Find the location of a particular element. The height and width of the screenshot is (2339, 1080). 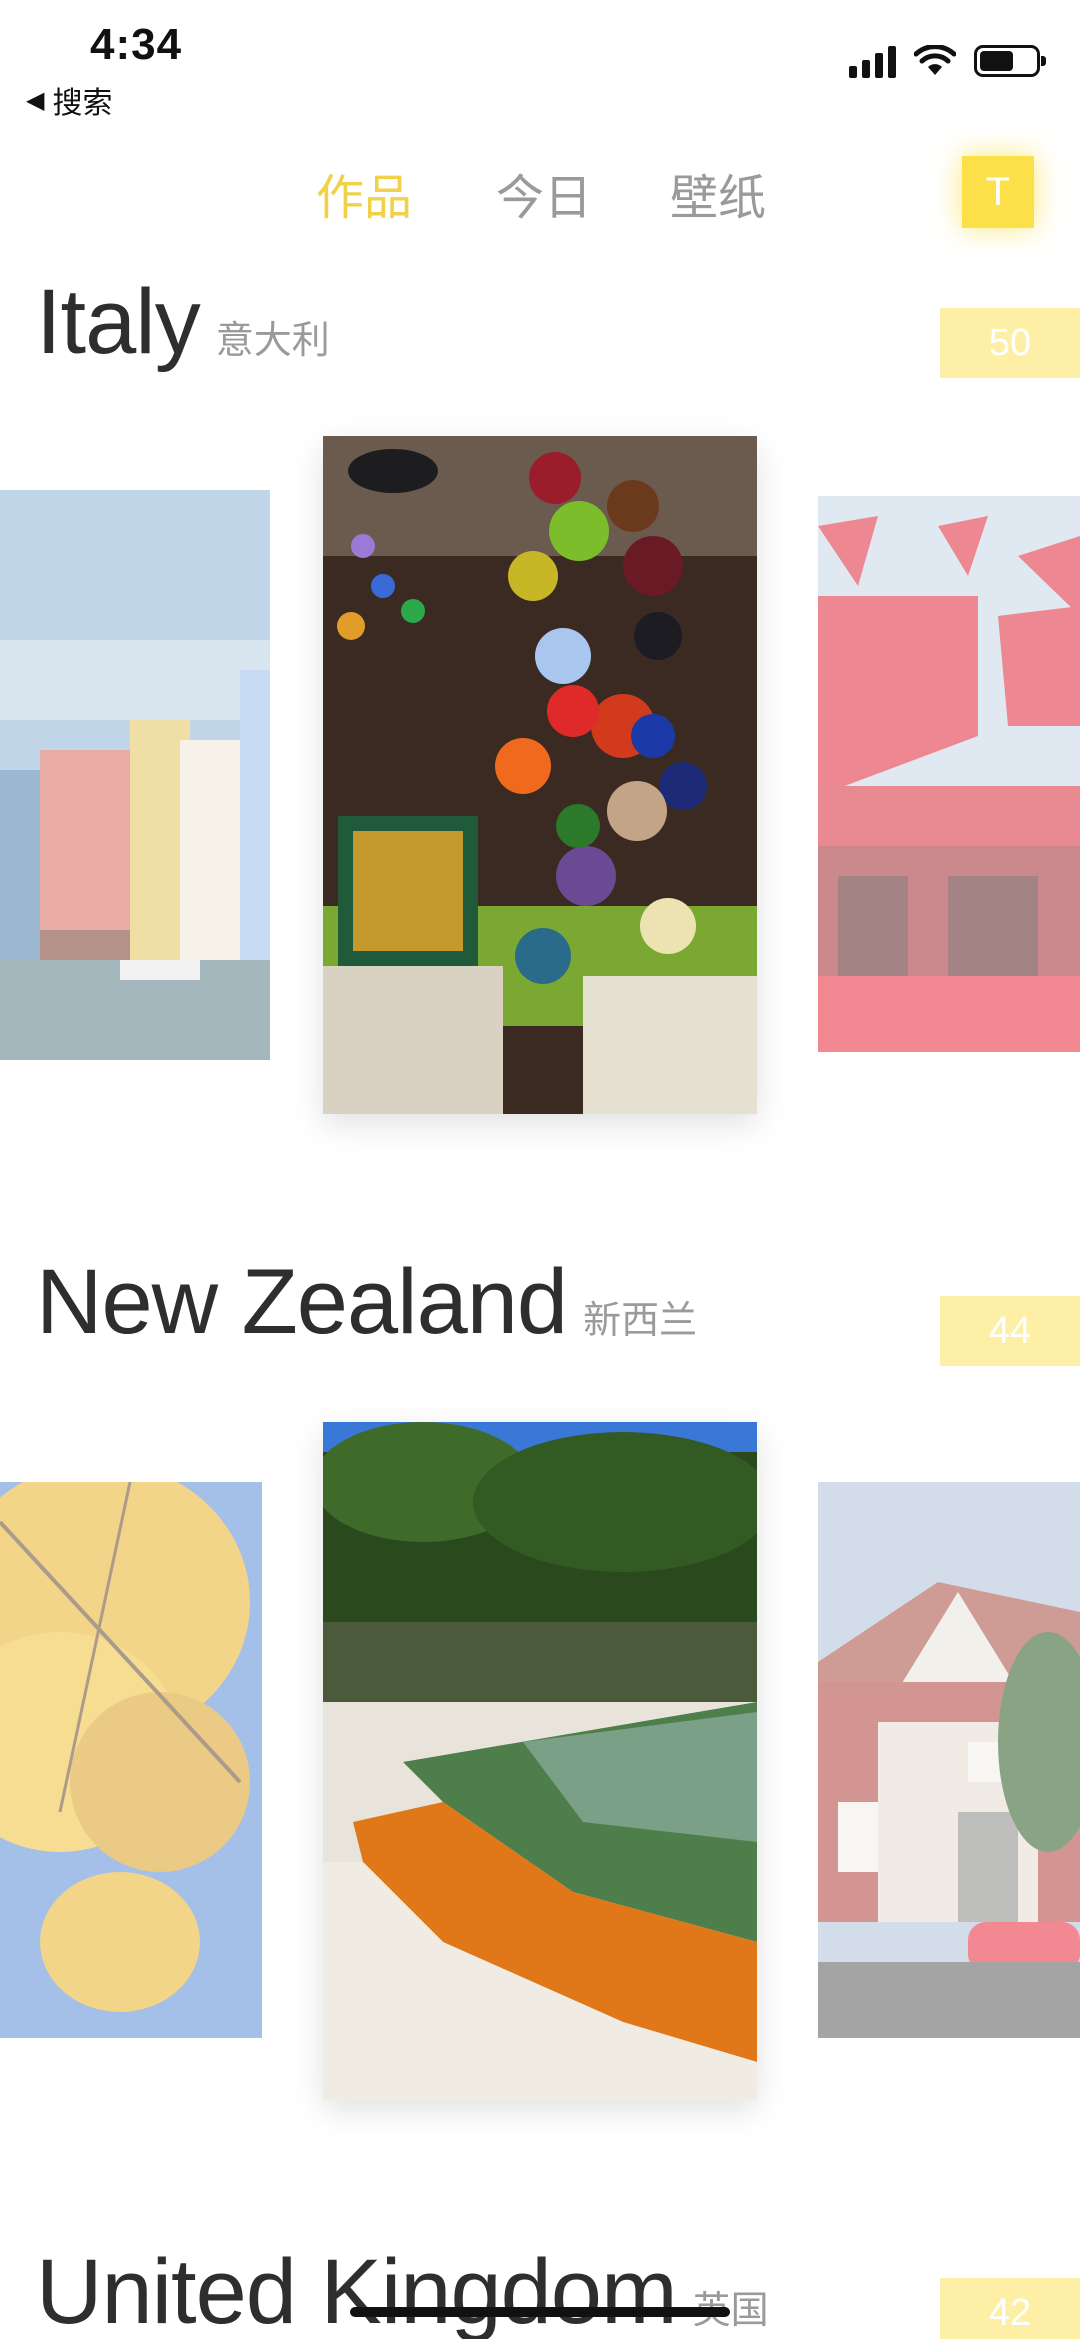

section-count-badge: 44 is located at coordinates (1010, 1331).